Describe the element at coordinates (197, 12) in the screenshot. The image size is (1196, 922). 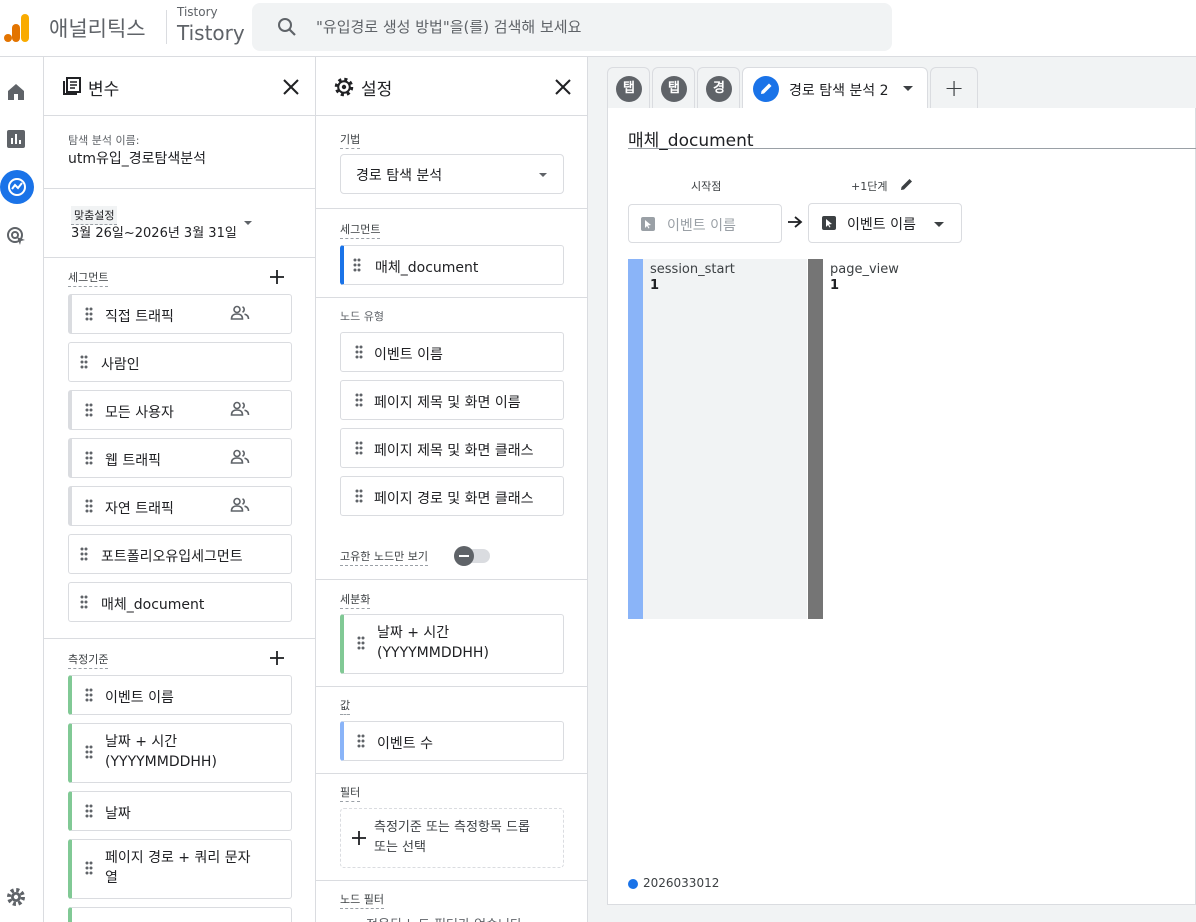
I see `account-name: Tistory` at that location.